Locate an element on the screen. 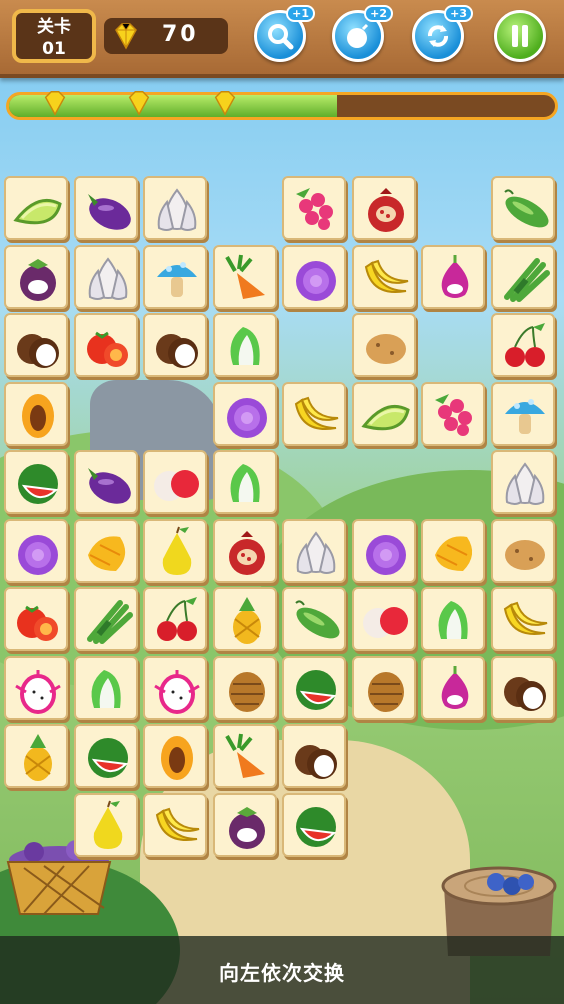 This screenshot has height=1004, width=564. banana-icon is located at coordinates (316, 413).